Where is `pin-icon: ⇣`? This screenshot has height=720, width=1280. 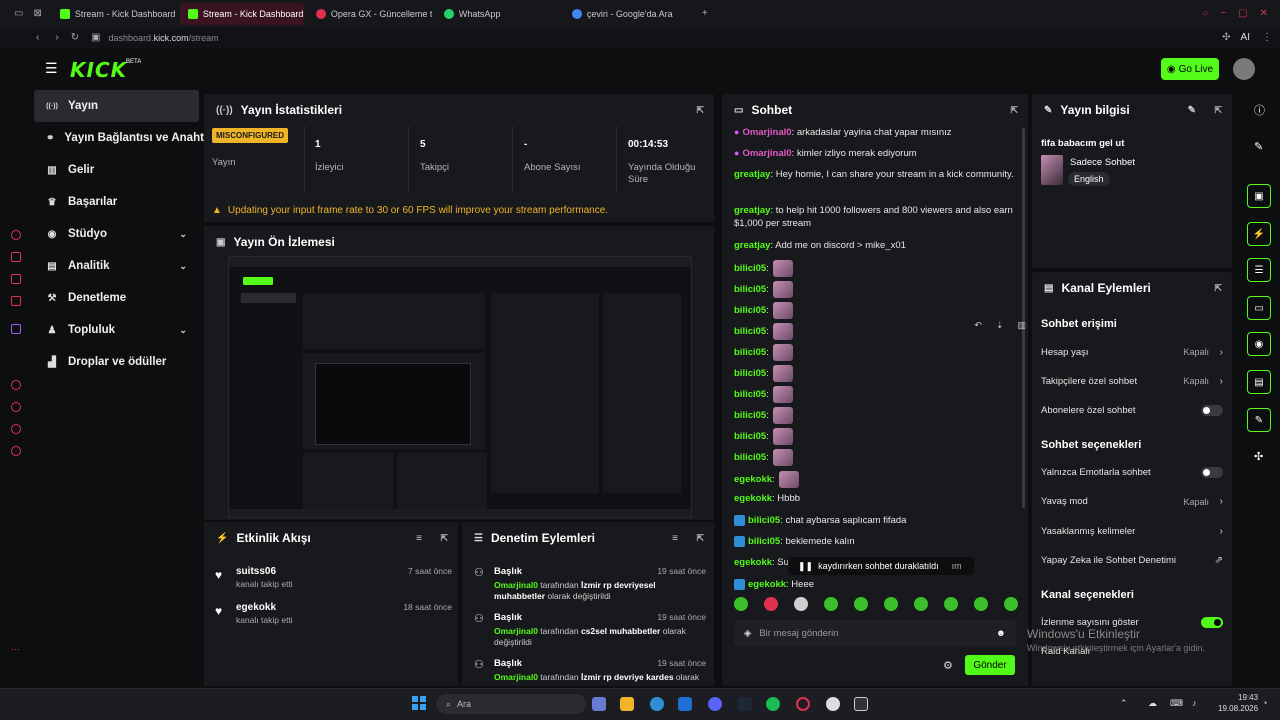 pin-icon: ⇣ is located at coordinates (1000, 328).